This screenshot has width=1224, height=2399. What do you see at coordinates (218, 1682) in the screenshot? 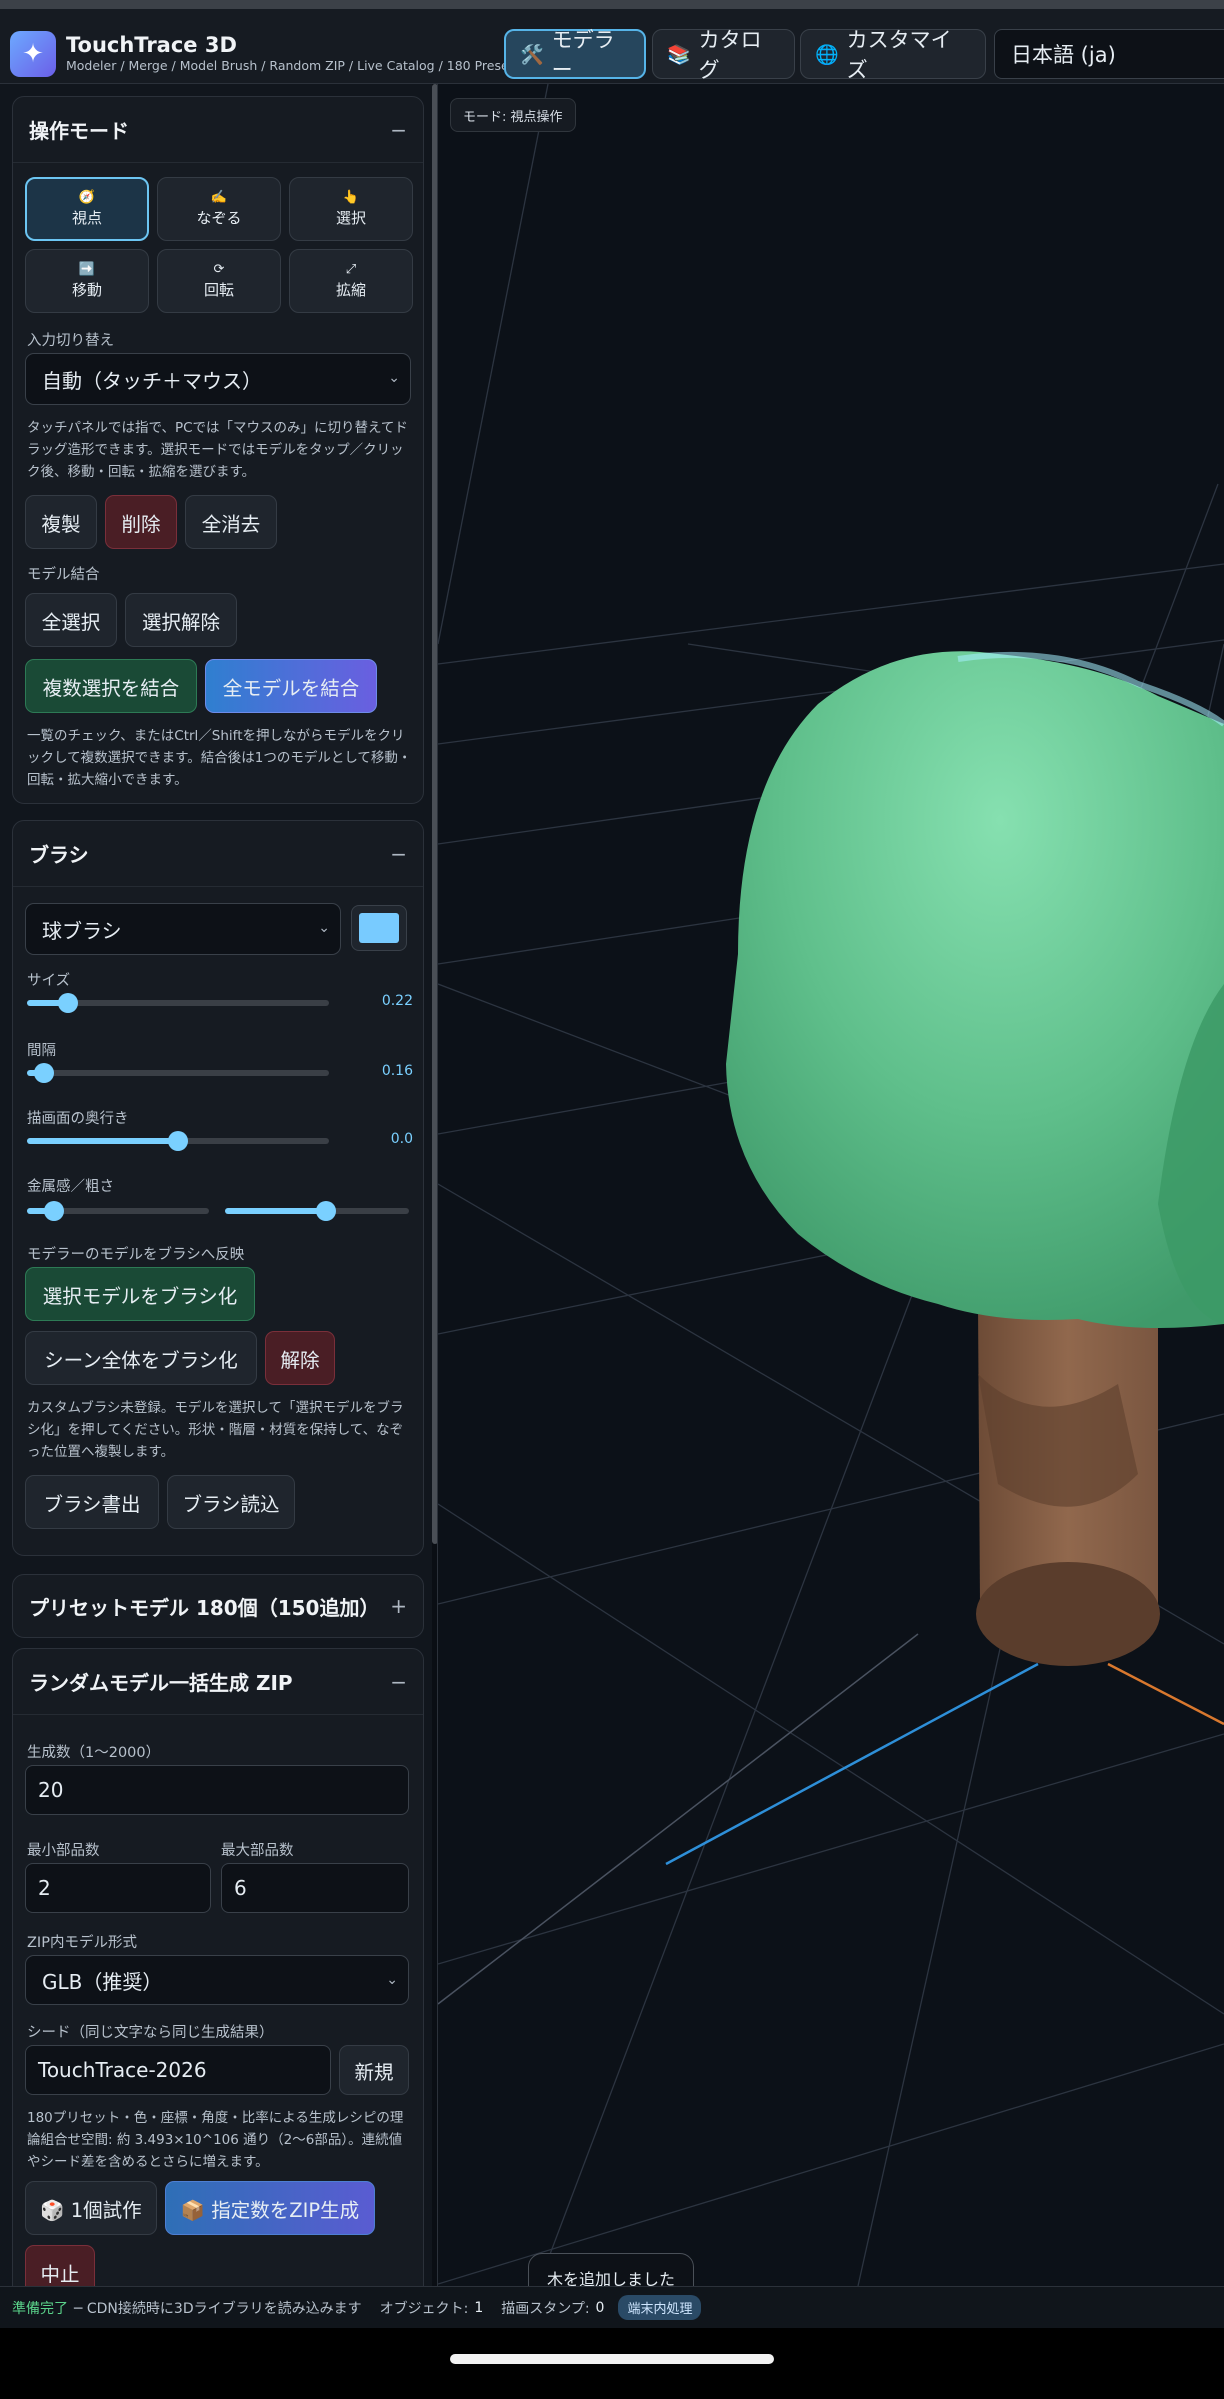
I see `random-zip-header: ランダムモデル一括生成 ZIP −` at bounding box center [218, 1682].